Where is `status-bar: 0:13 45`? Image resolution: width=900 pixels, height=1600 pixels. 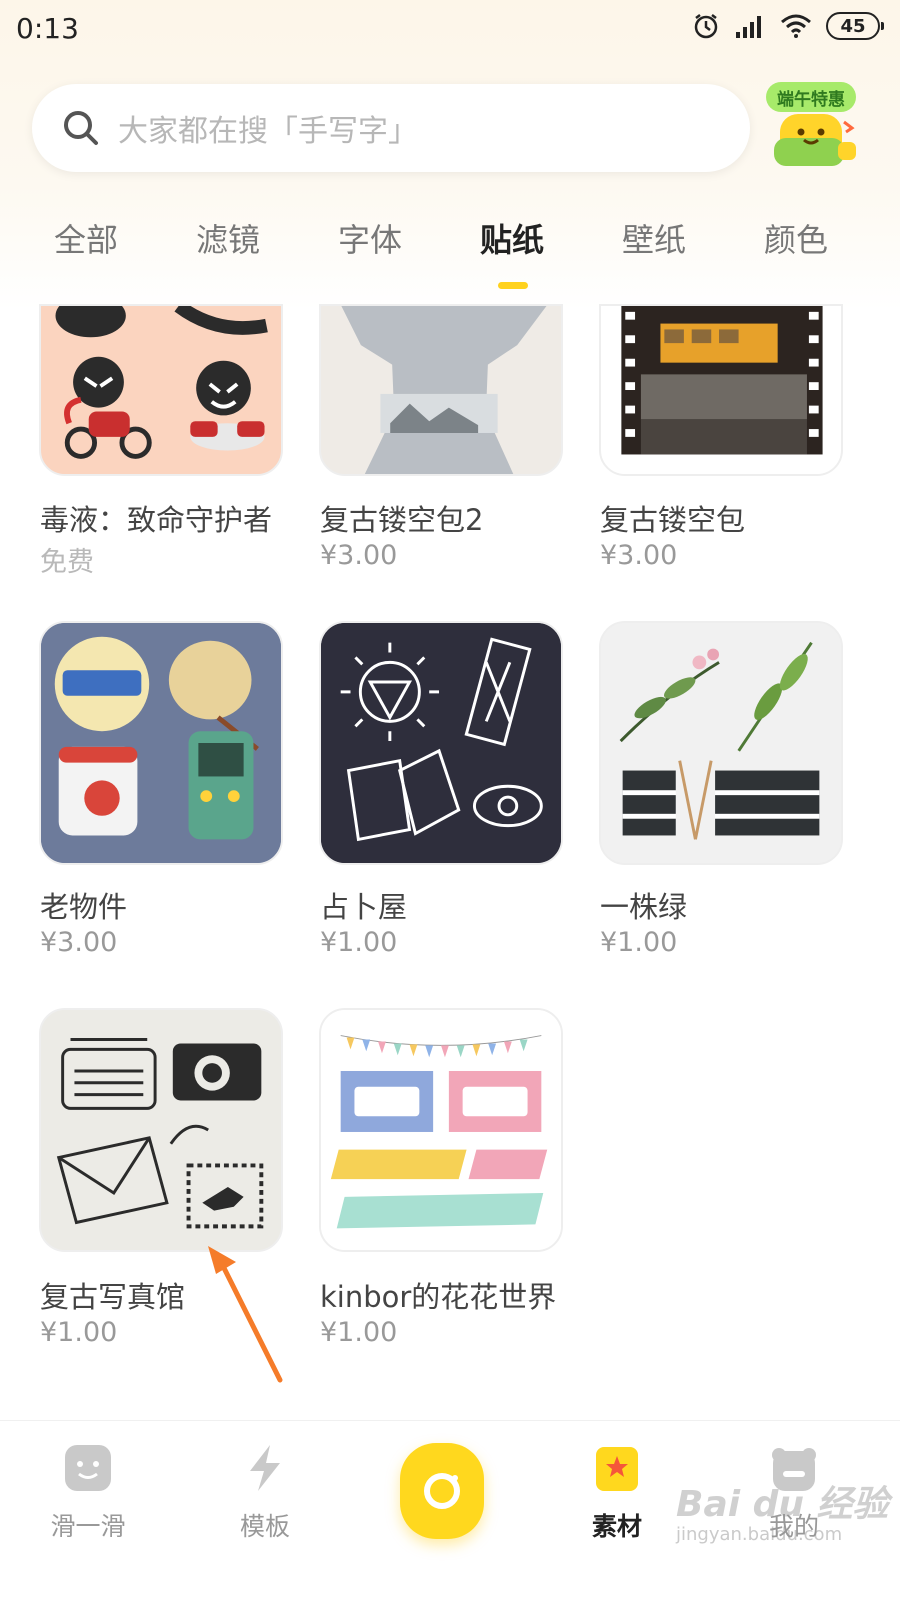 status-bar: 0:13 45 is located at coordinates (450, 31).